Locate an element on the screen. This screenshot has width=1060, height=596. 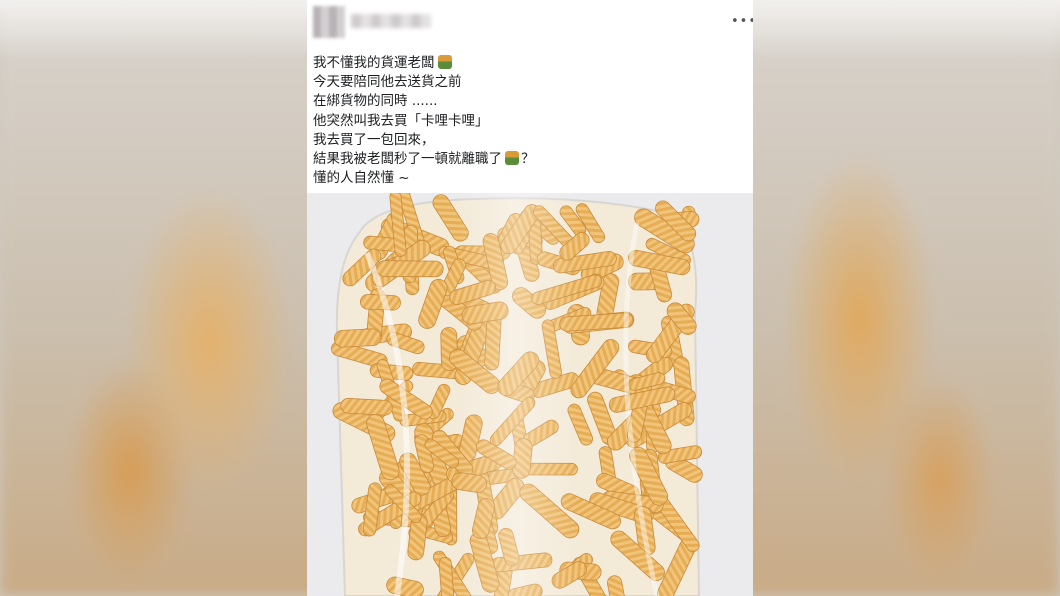
post-line: 我去買了一包回來， is located at coordinates (374, 139).